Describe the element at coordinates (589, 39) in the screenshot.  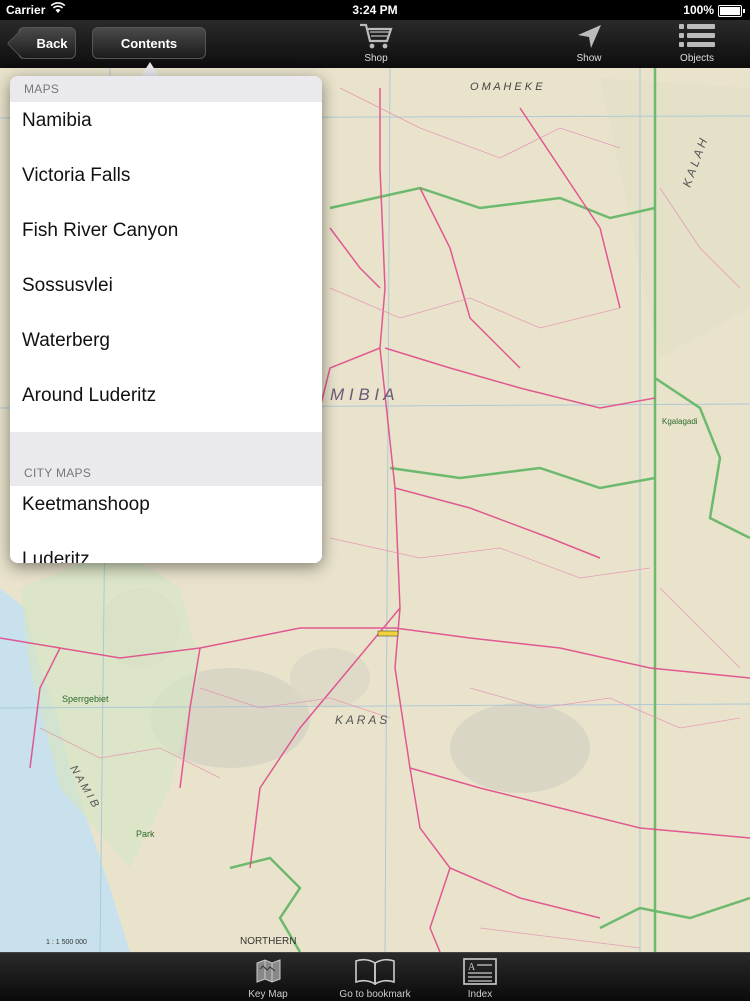
I see `location-arrow-icon` at that location.